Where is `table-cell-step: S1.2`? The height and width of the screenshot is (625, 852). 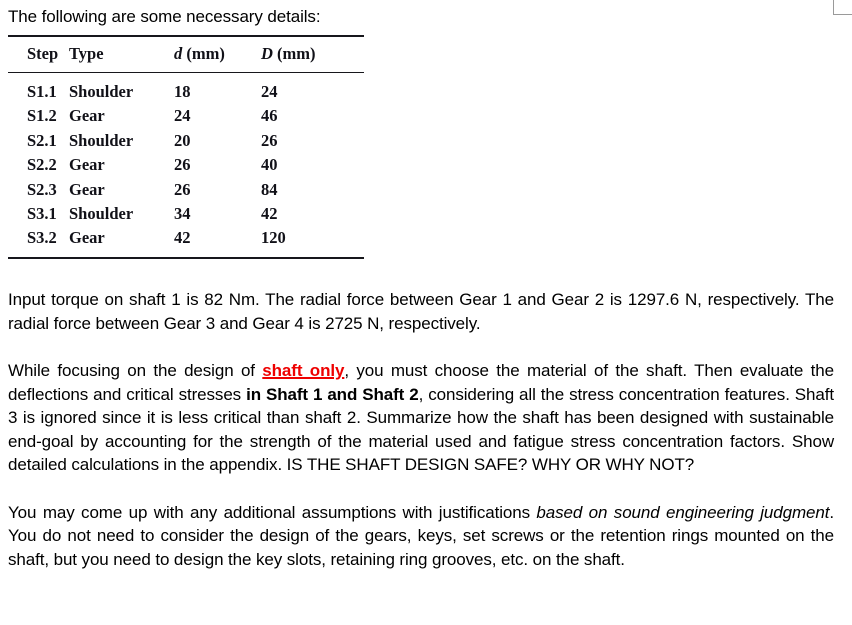 table-cell-step: S1.2 is located at coordinates (42, 116).